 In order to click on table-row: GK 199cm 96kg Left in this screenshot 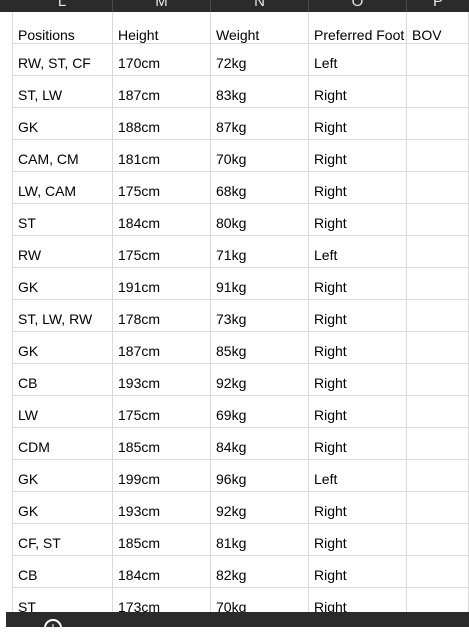, I will do `click(234, 476)`.